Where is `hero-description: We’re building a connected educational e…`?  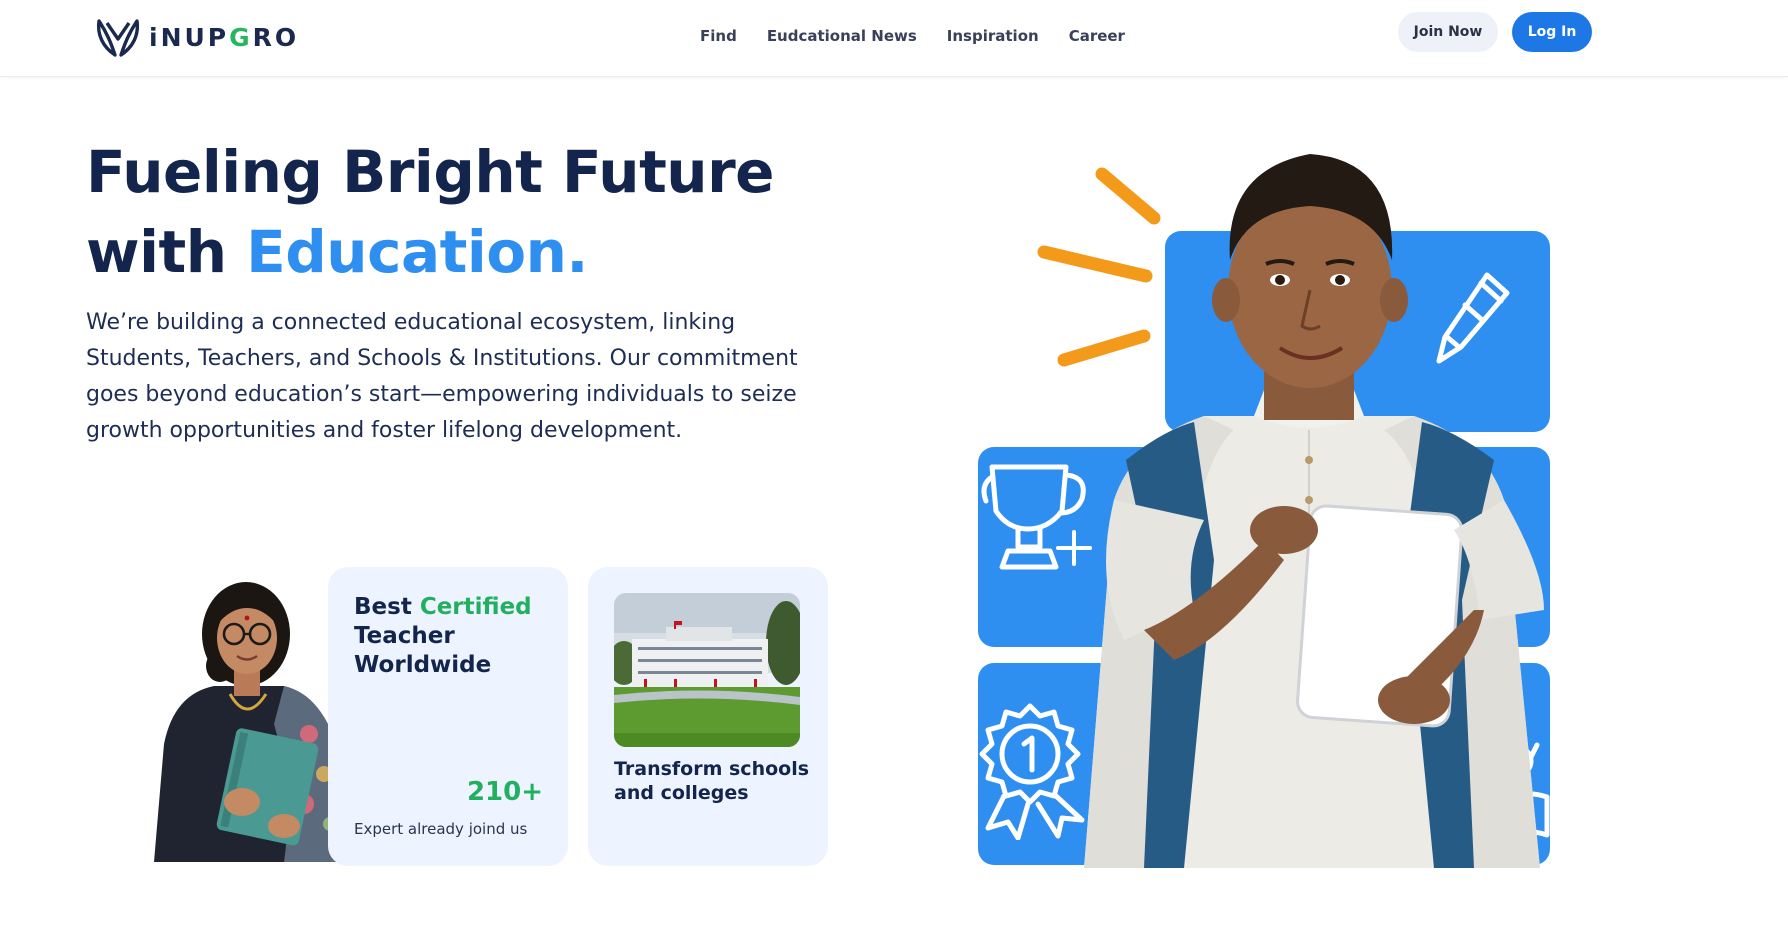 hero-description: We’re building a connected educational e… is located at coordinates (442, 376).